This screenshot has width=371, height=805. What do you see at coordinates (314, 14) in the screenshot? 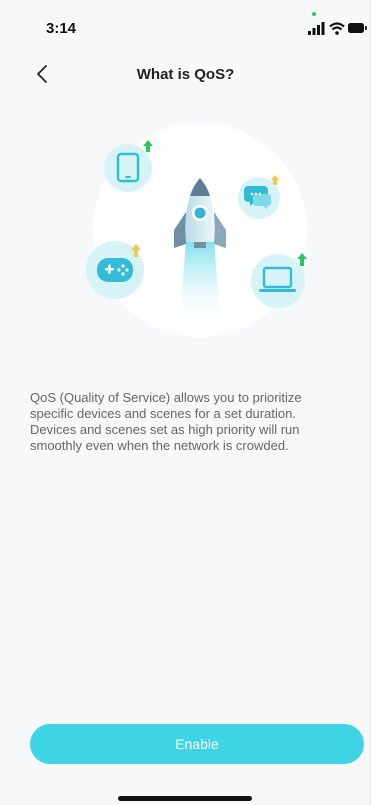
I see `privacy-indicator-dot` at bounding box center [314, 14].